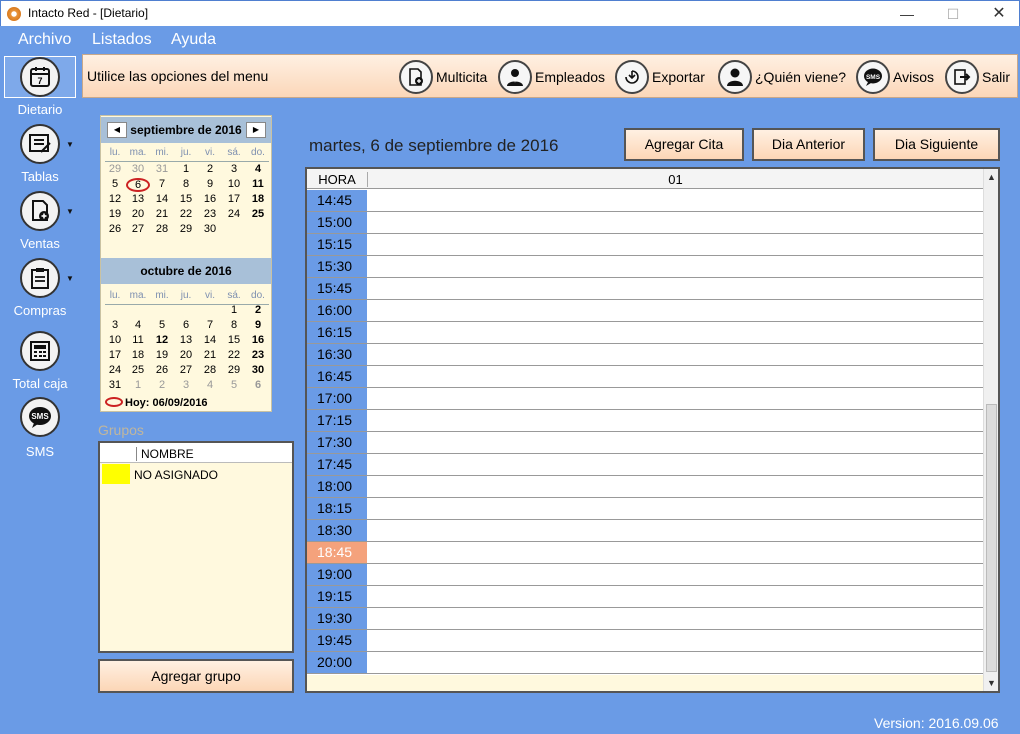 This screenshot has height=734, width=1020. I want to click on time-slot-row: 17:00, so click(645, 399).